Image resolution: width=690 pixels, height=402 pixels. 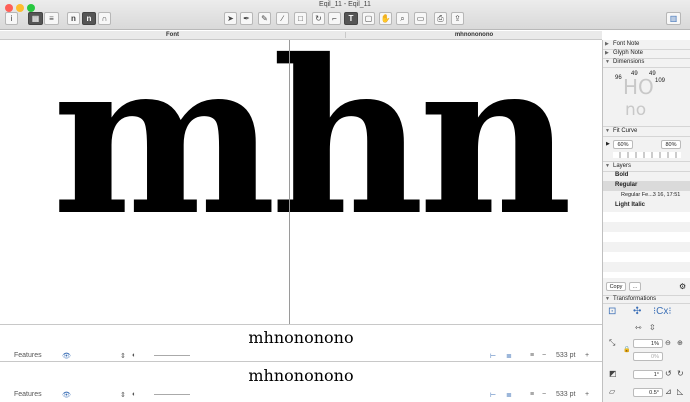 I want to click on glyph-note-header: Glyph Note, so click(x=646, y=54).